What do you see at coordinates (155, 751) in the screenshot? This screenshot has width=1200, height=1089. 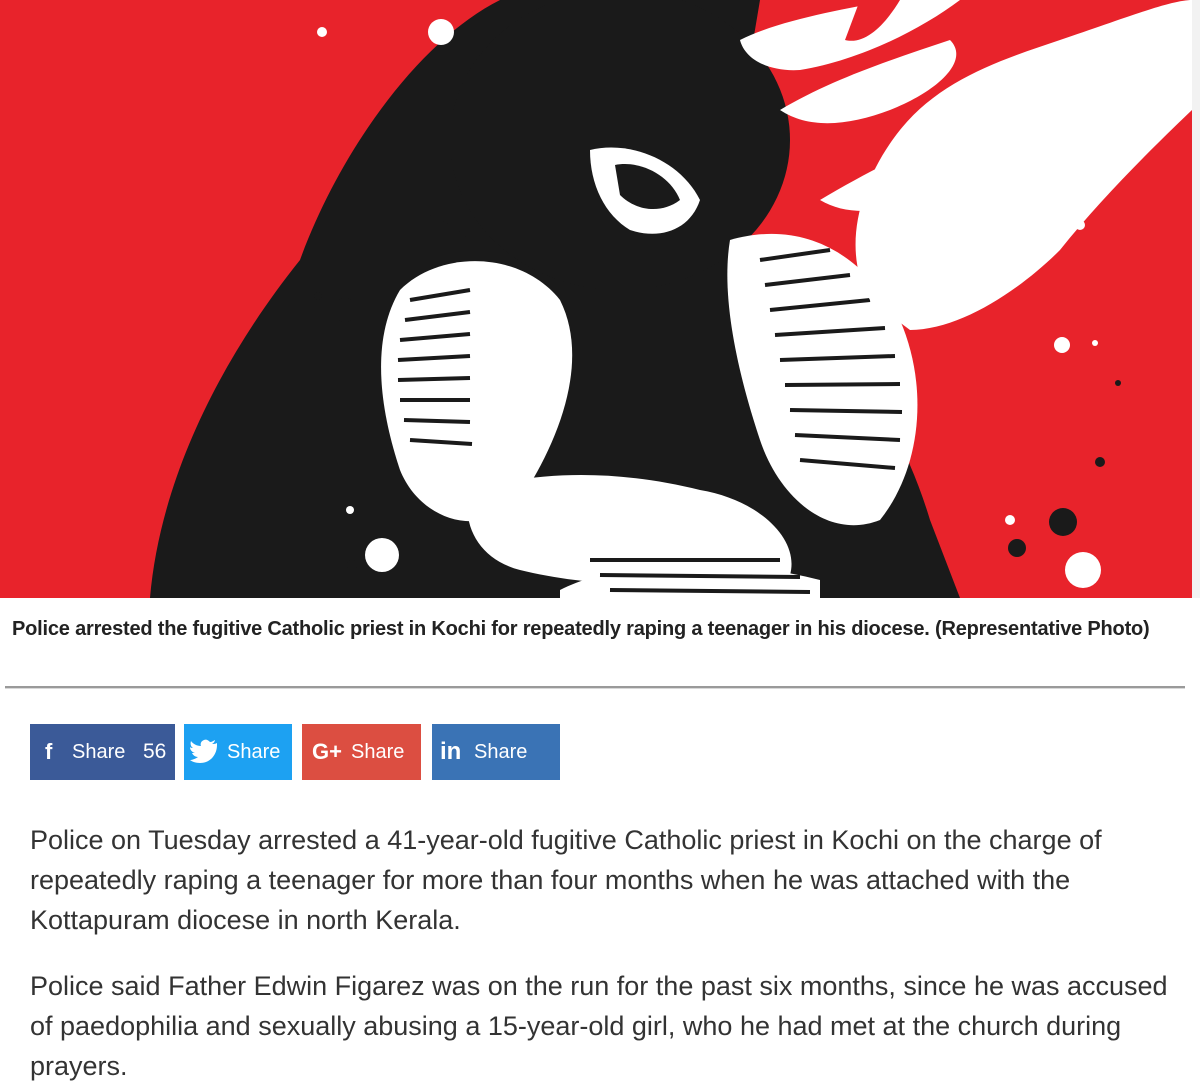 I see `facebook-share-count: 56` at bounding box center [155, 751].